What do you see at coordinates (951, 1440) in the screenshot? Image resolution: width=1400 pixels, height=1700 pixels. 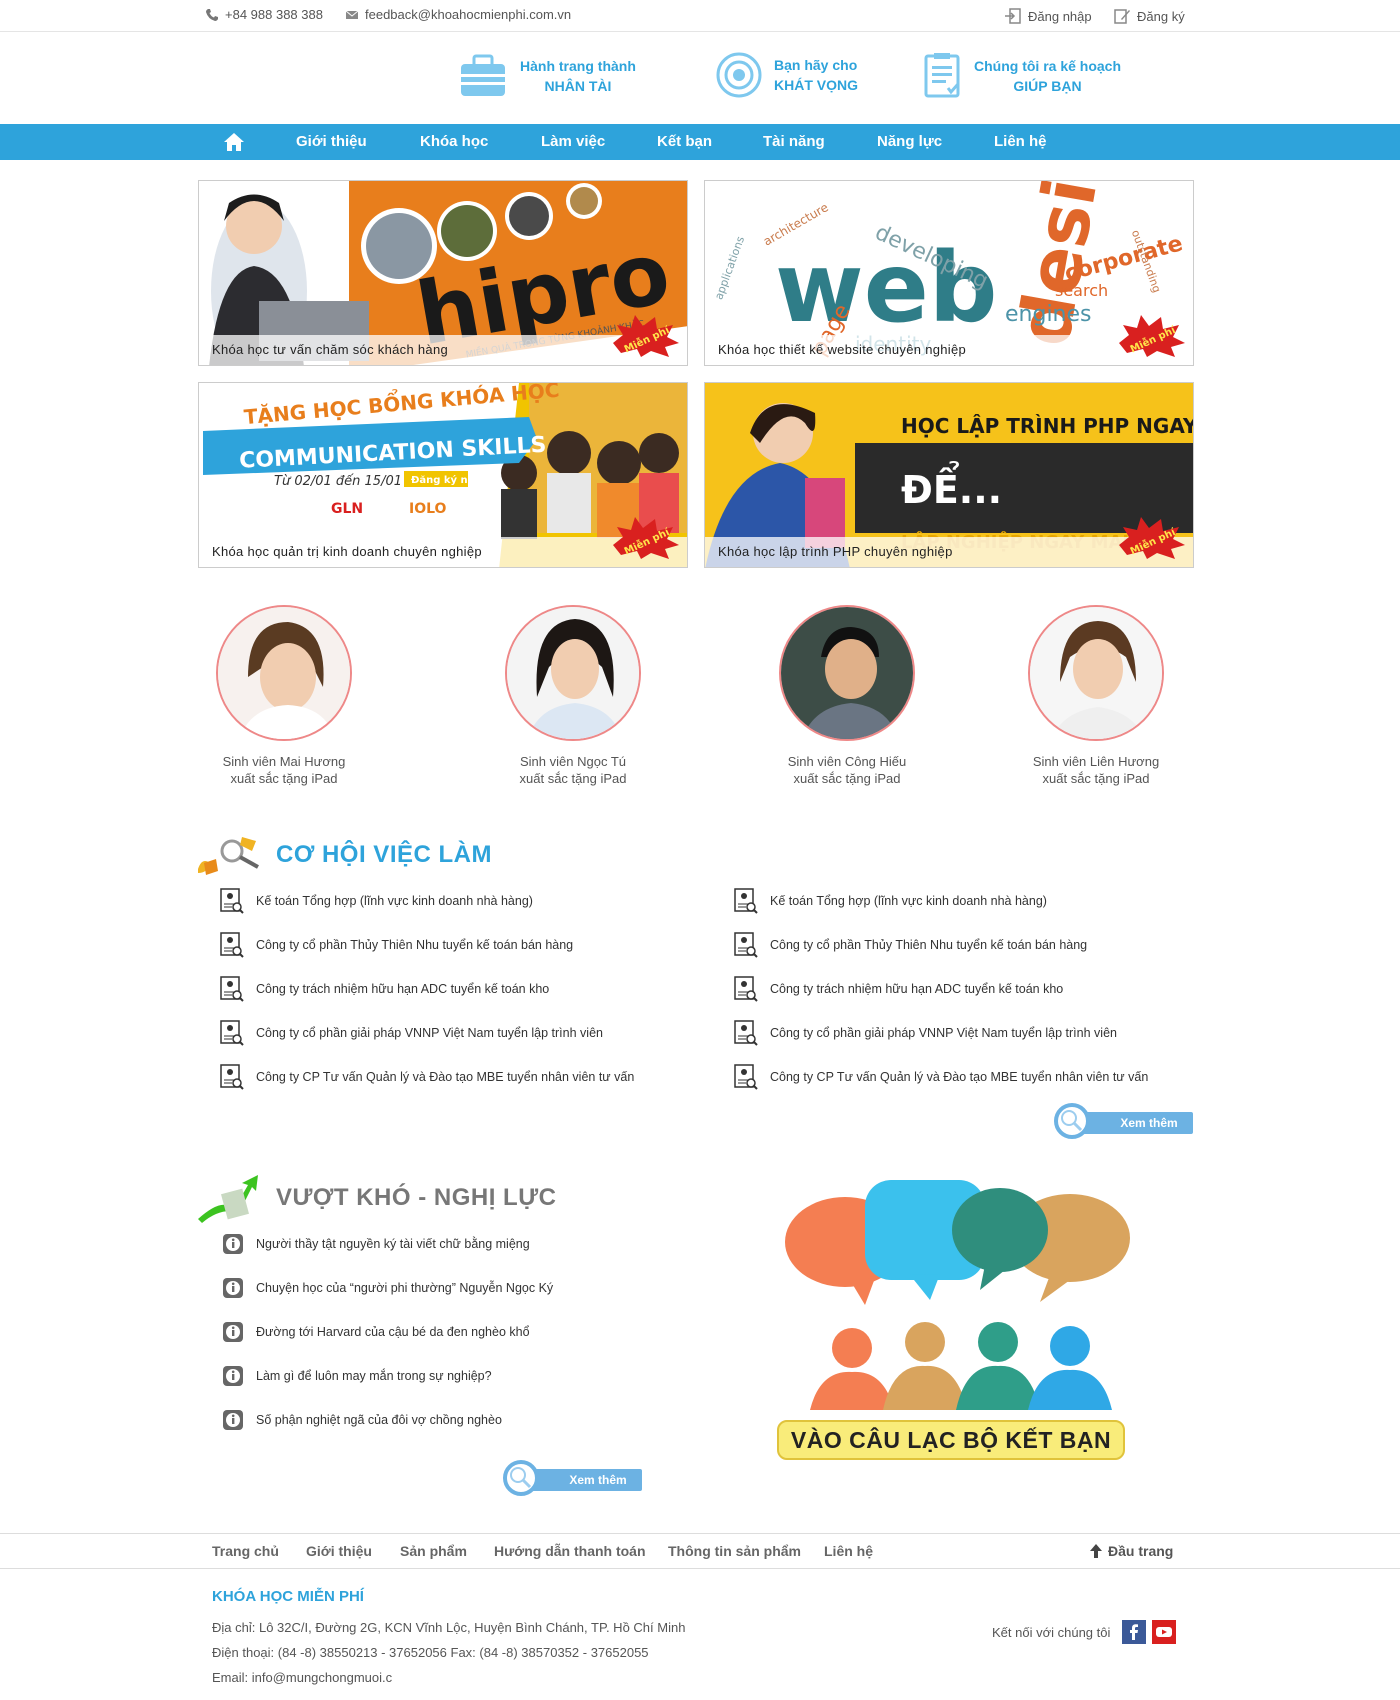 I see `join-club-button: VÀO CÂU LẠC BỘ KẾT BẠN` at bounding box center [951, 1440].